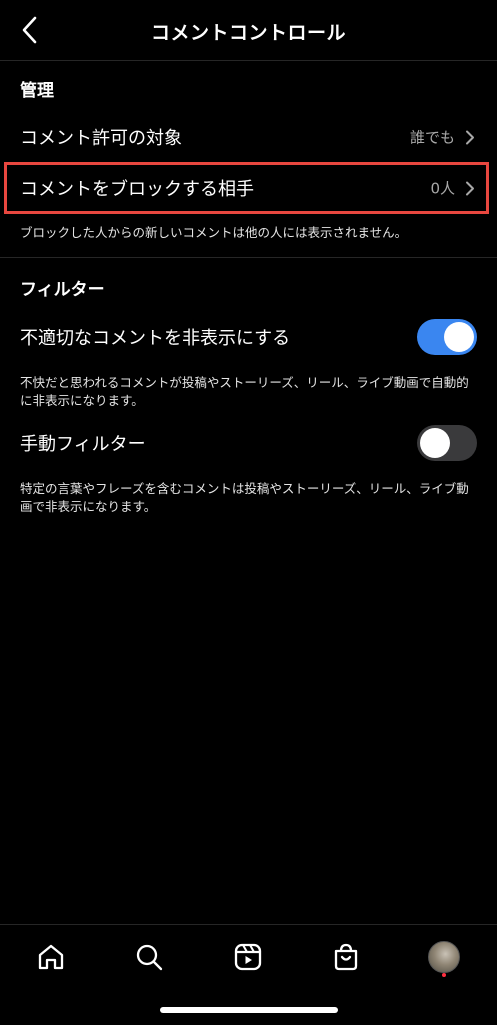  I want to click on tab-profile, so click(444, 957).